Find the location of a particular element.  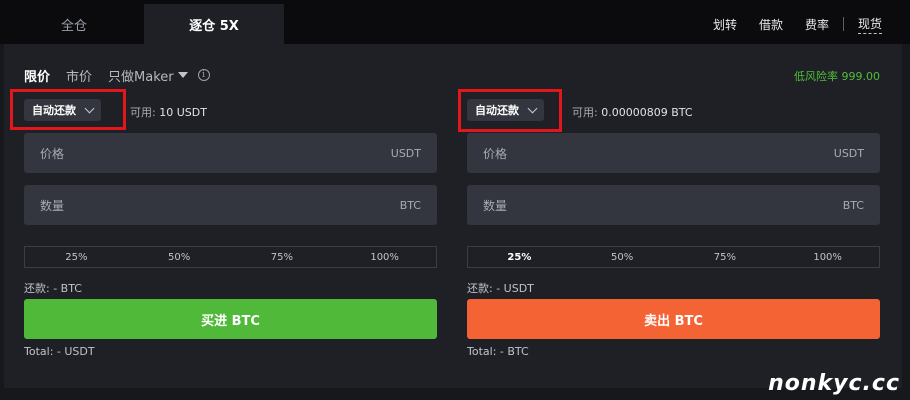

order-type-market: 市价 is located at coordinates (79, 75).